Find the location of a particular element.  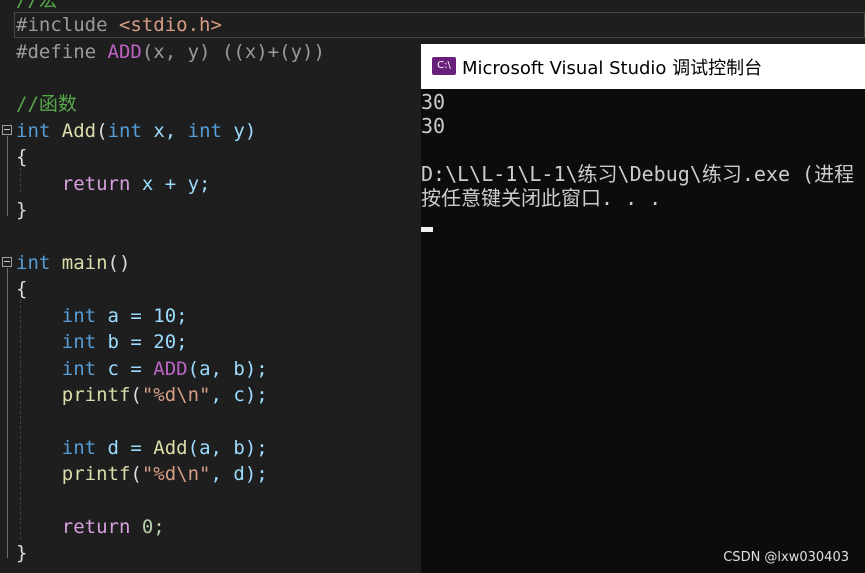

code-line-6: int Add(int x, int y) is located at coordinates (136, 131).